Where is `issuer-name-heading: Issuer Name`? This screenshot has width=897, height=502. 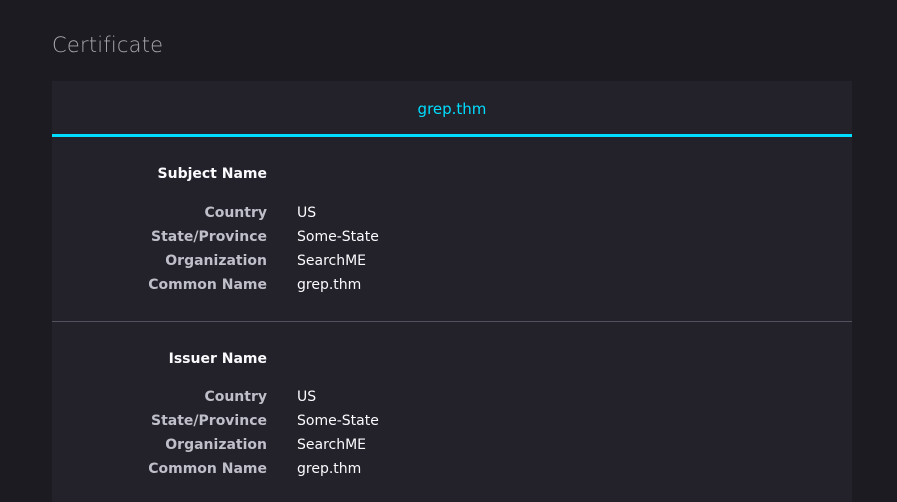 issuer-name-heading: Issuer Name is located at coordinates (217, 359).